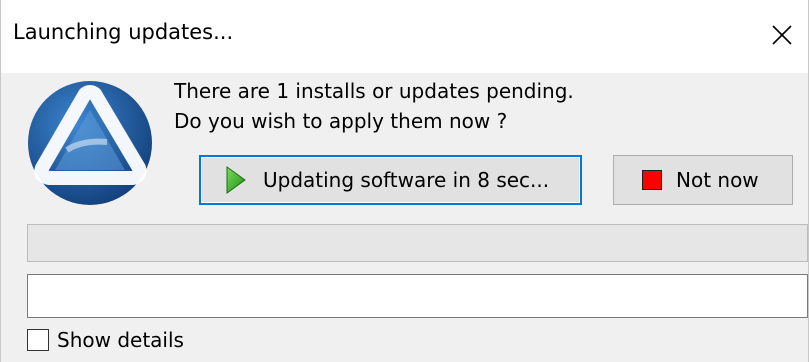 The image size is (809, 362). I want to click on status-log-field, so click(417, 296).